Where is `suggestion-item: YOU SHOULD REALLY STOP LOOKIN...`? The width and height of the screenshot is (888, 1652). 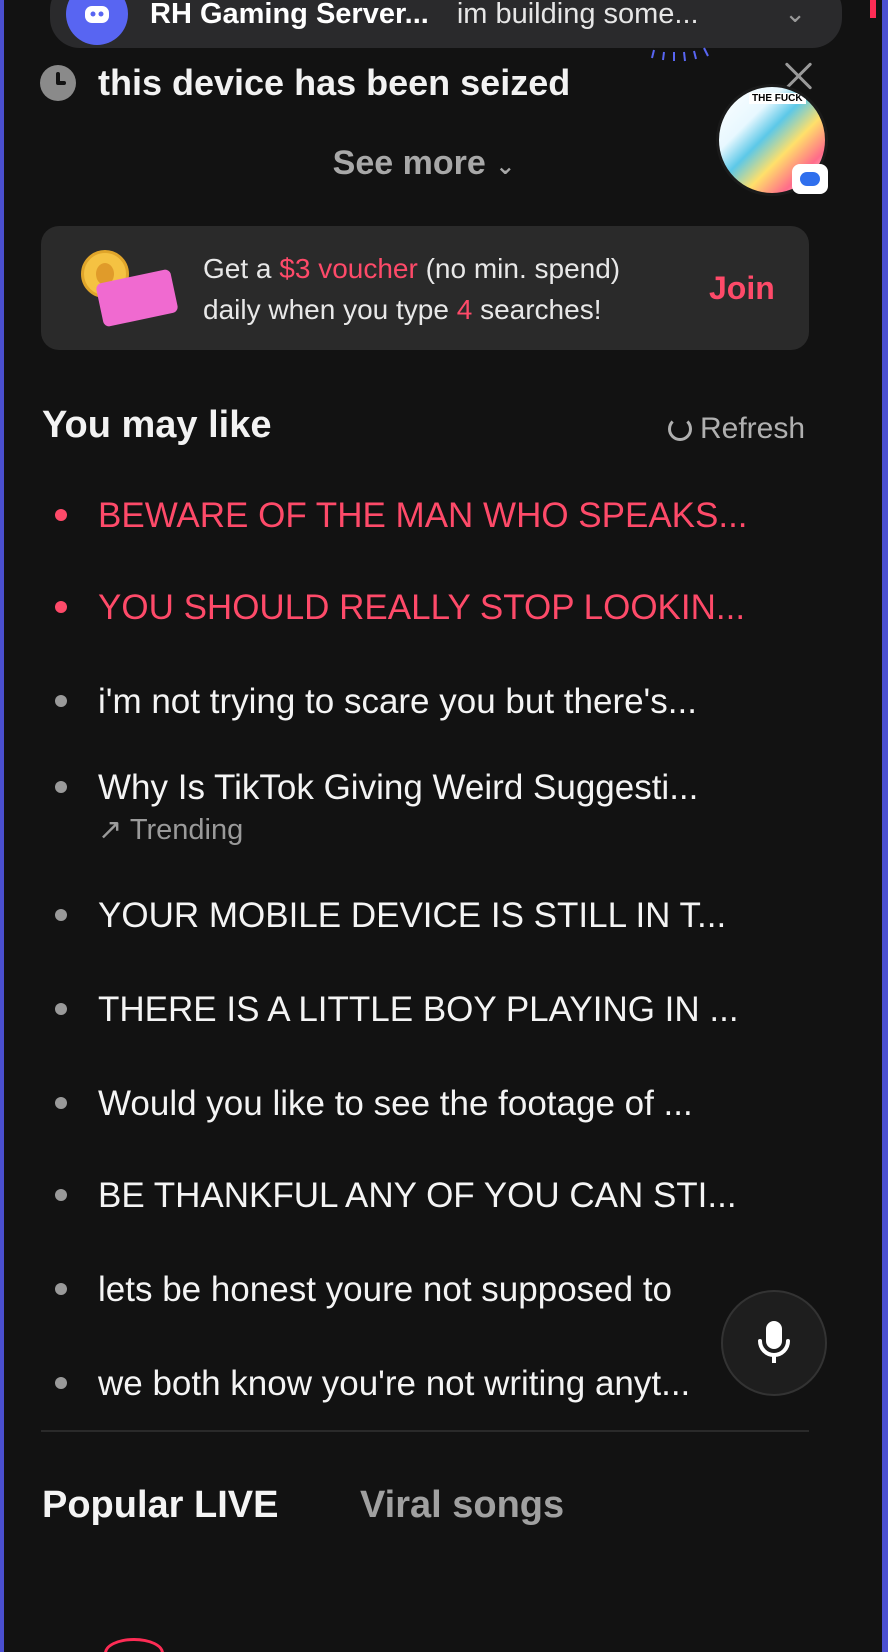 suggestion-item: YOU SHOULD REALLY STOP LOOKIN... is located at coordinates (424, 608).